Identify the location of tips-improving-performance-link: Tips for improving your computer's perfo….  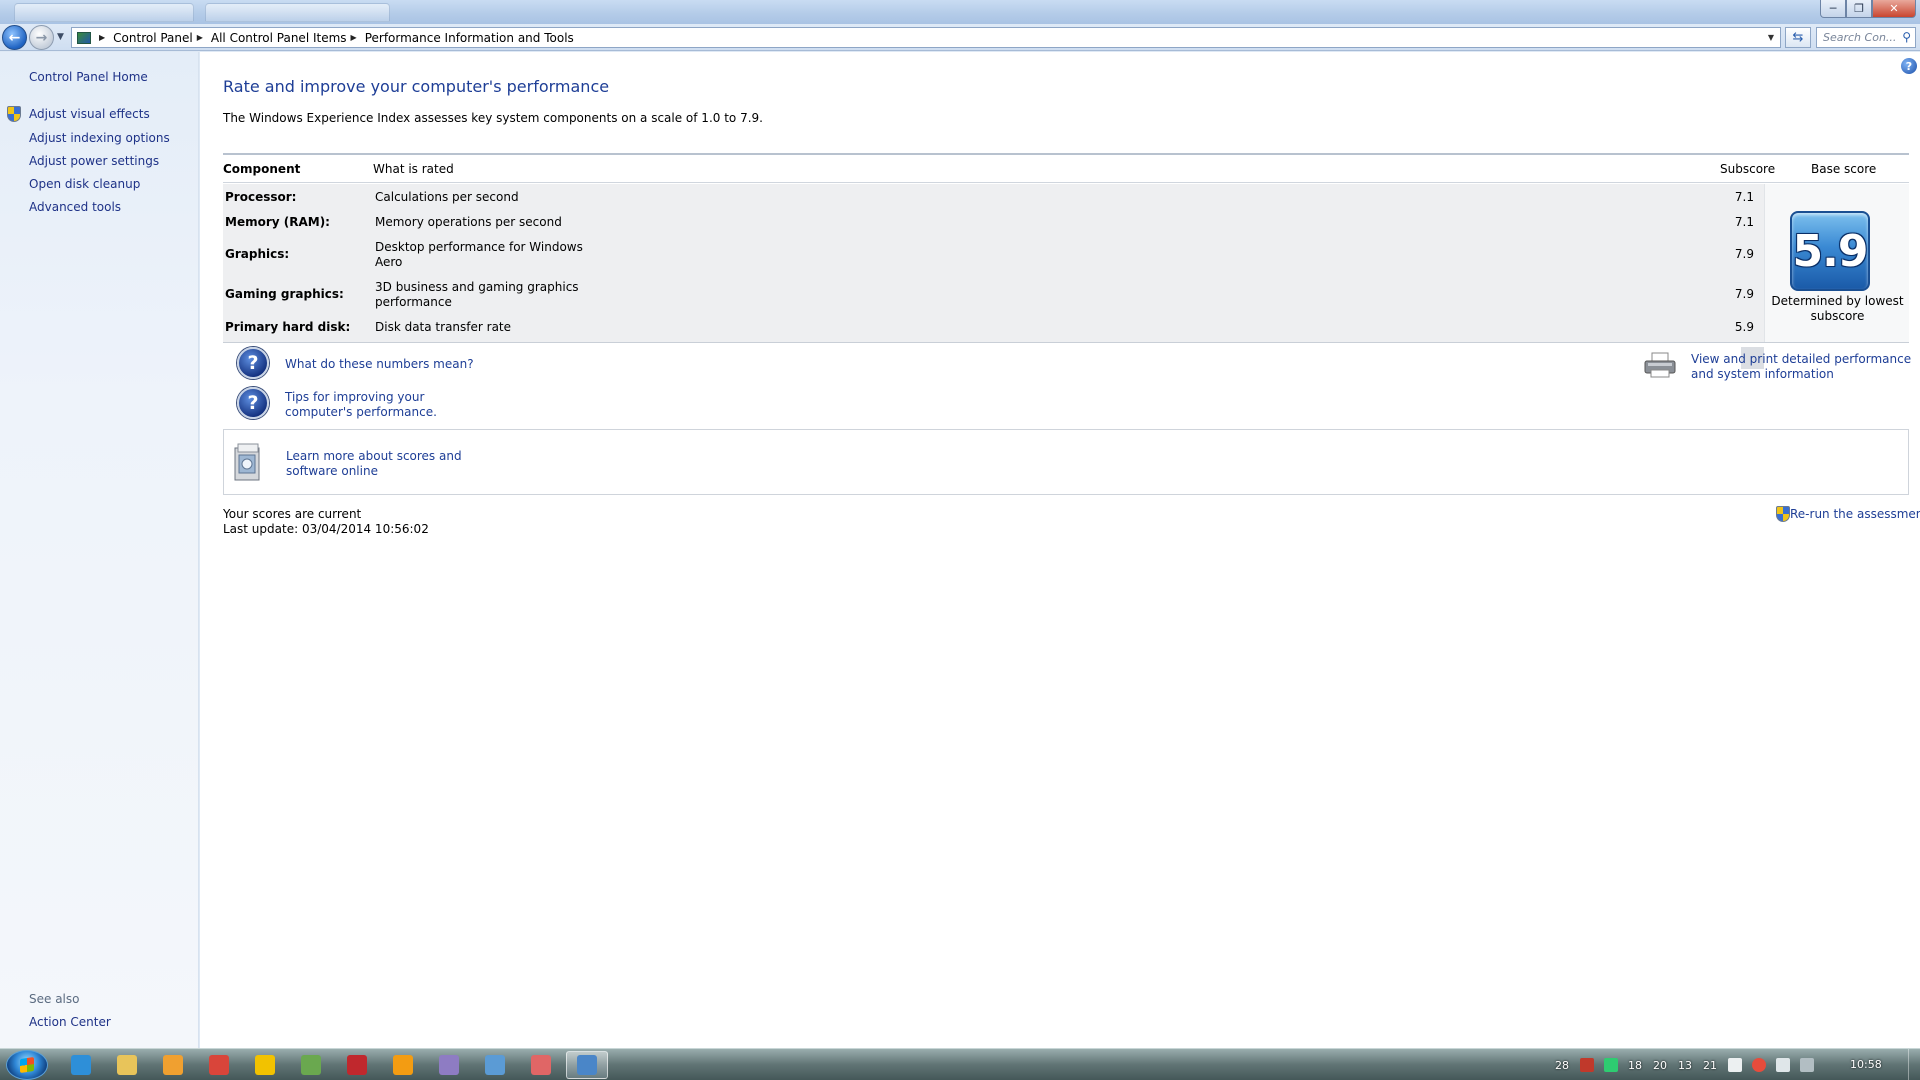
(387, 405).